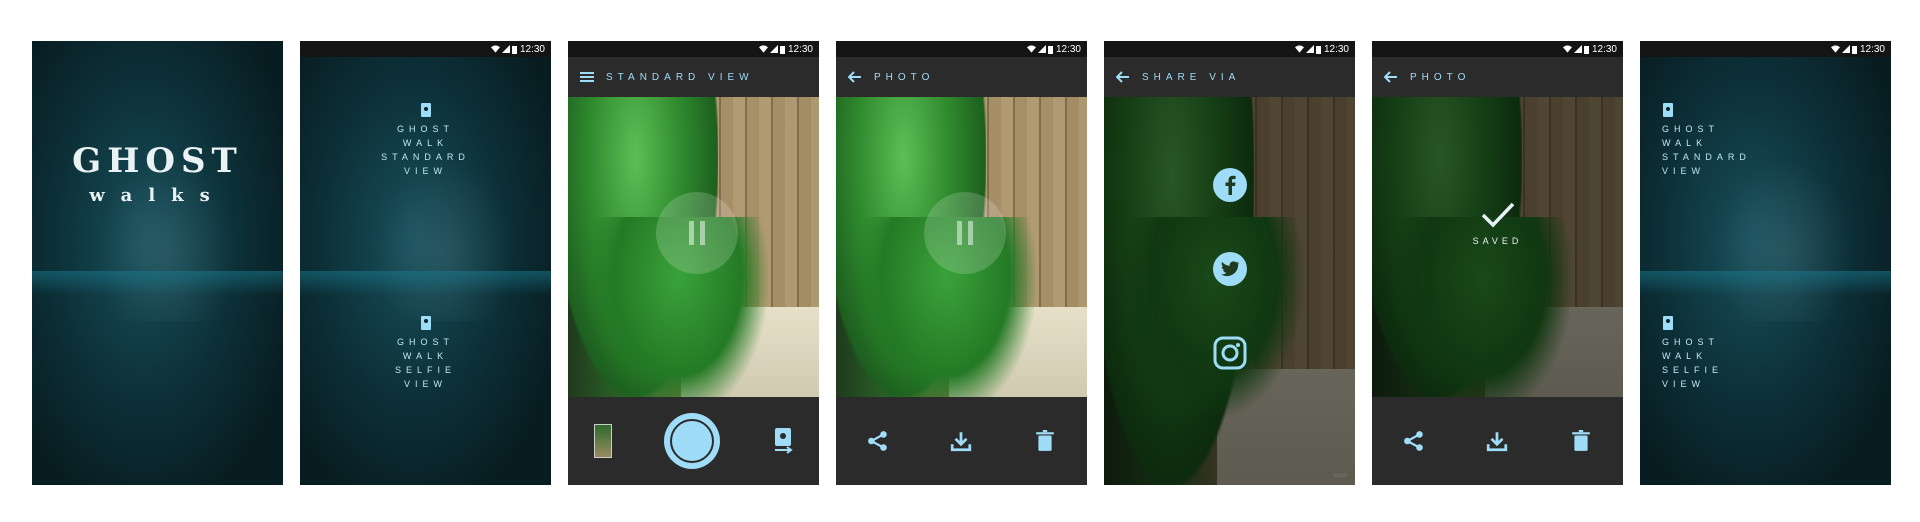  I want to click on photo-actions, so click(961, 441).